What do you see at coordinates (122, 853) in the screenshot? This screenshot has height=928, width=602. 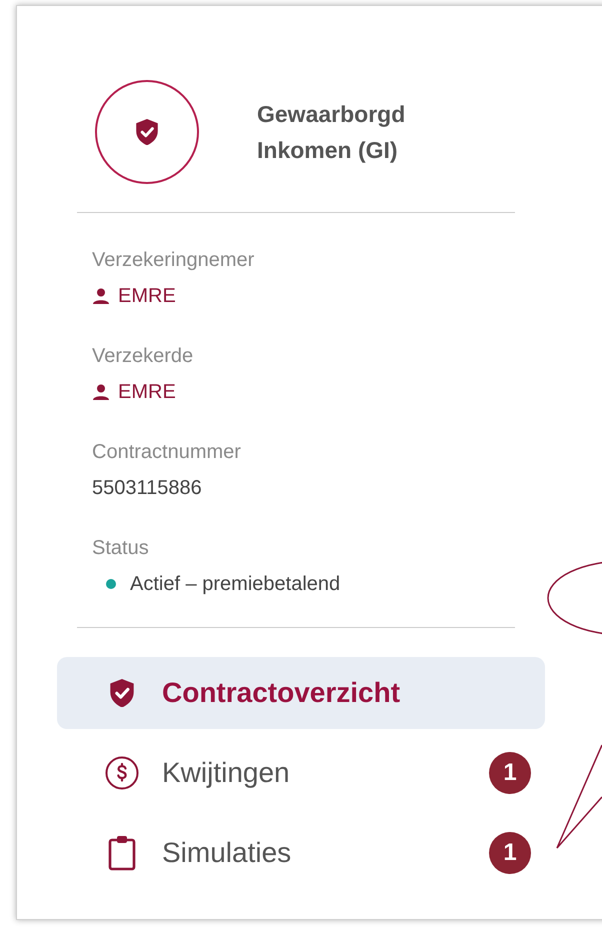 I see `clipboard-icon` at bounding box center [122, 853].